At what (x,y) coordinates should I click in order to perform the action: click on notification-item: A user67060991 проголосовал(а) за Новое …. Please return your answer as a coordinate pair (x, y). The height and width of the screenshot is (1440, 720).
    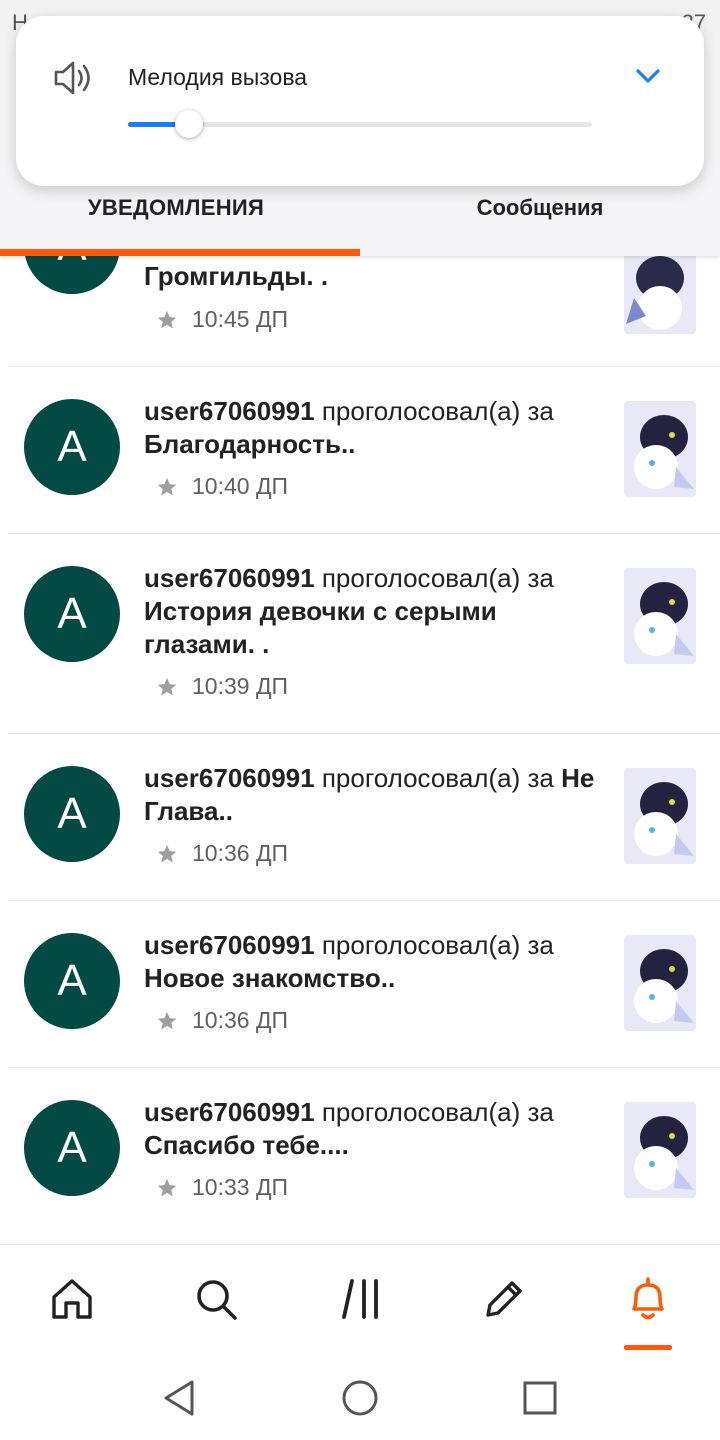
    Looking at the image, I should click on (364, 984).